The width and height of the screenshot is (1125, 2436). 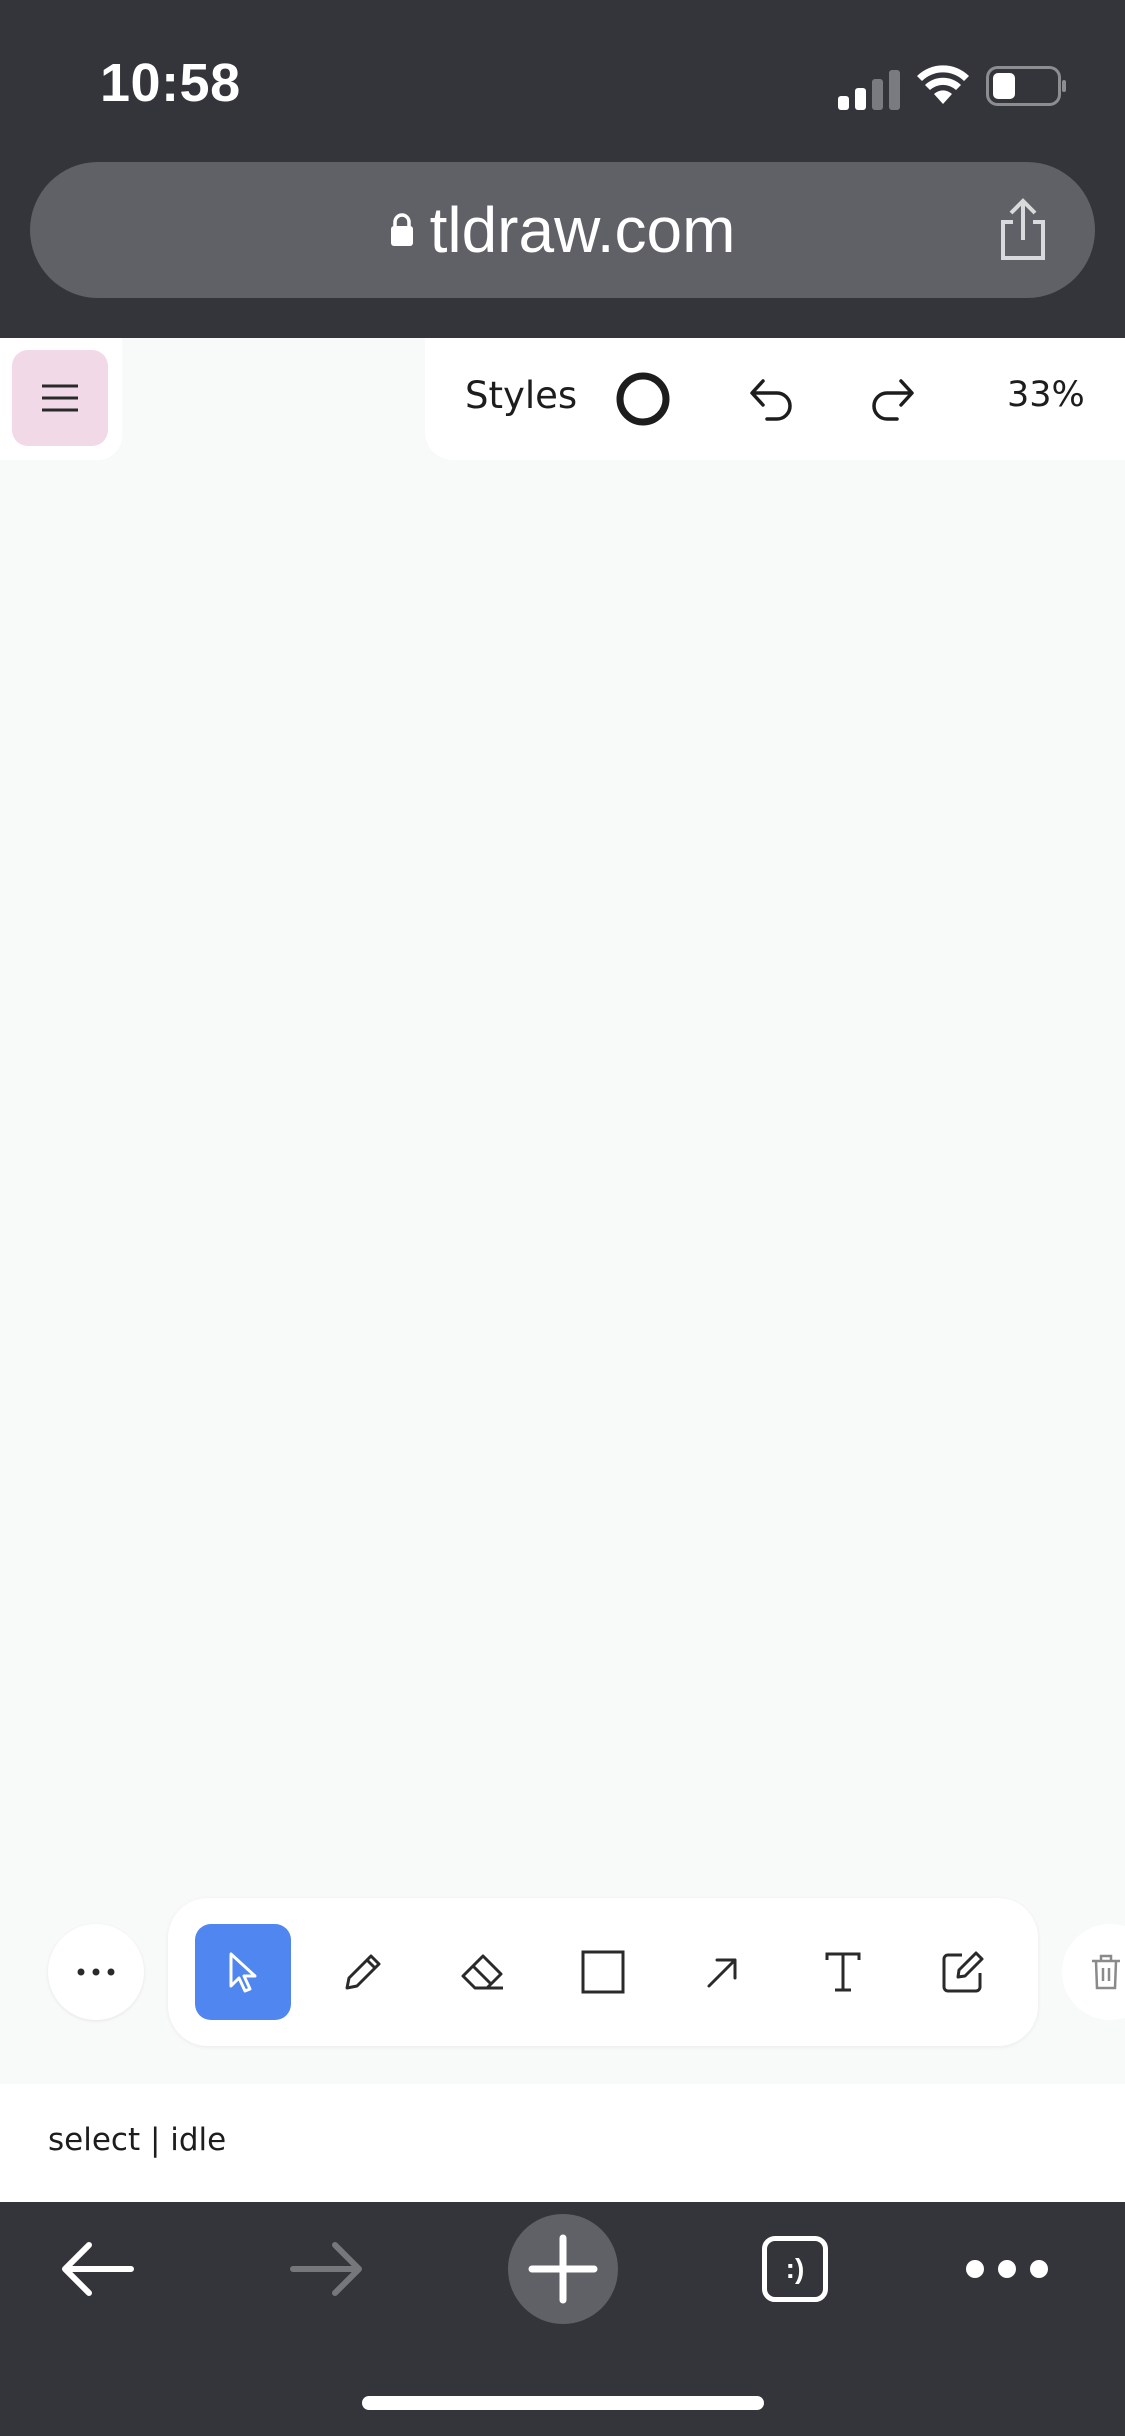 What do you see at coordinates (521, 395) in the screenshot?
I see `styles-button: Styles` at bounding box center [521, 395].